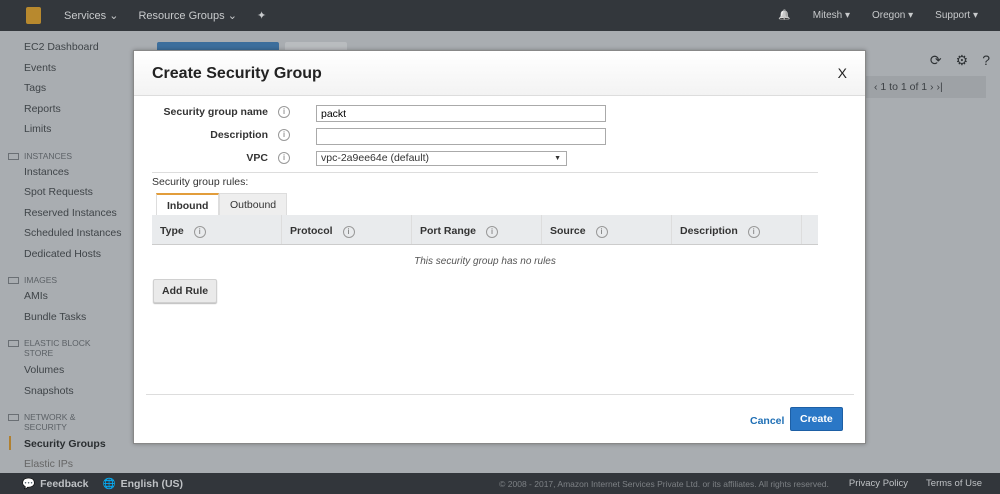 Image resolution: width=1000 pixels, height=494 pixels. Describe the element at coordinates (200, 182) in the screenshot. I see `rules-label: Security group rules:` at that location.